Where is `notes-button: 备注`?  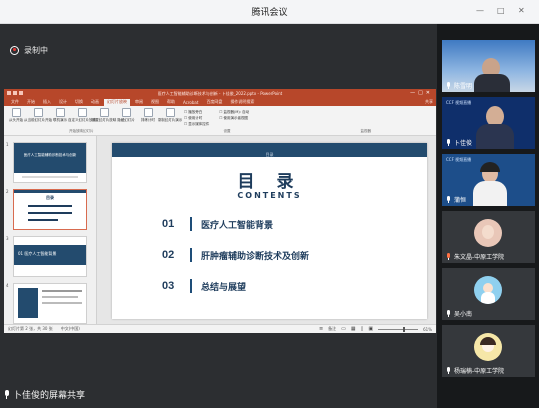 notes-button: 备注 is located at coordinates (332, 329).